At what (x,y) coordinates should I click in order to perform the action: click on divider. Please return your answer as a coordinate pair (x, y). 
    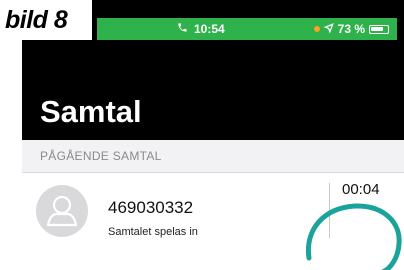
    Looking at the image, I should click on (329, 210).